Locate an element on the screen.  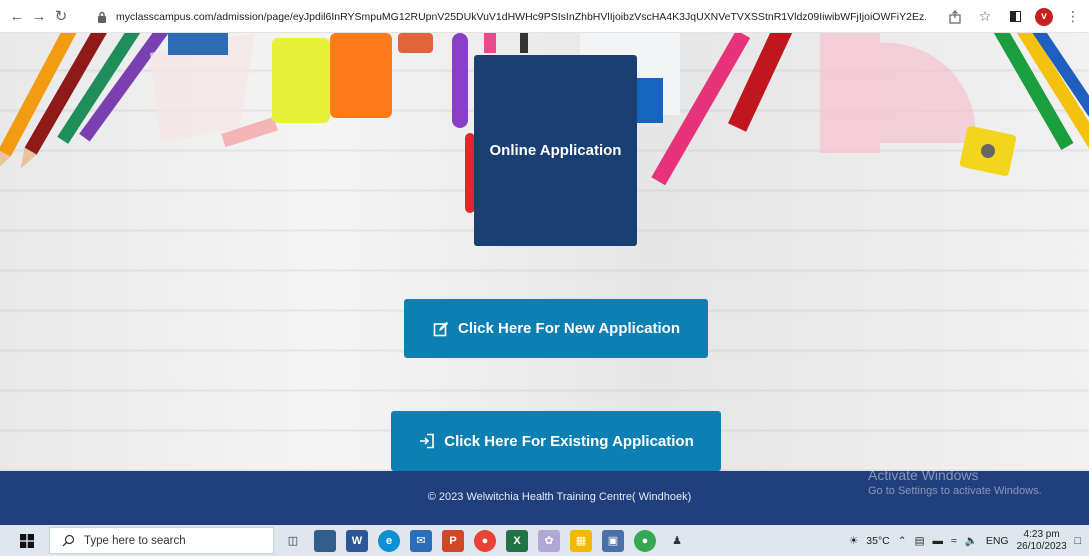
profile-avatar: v is located at coordinates (1044, 16).